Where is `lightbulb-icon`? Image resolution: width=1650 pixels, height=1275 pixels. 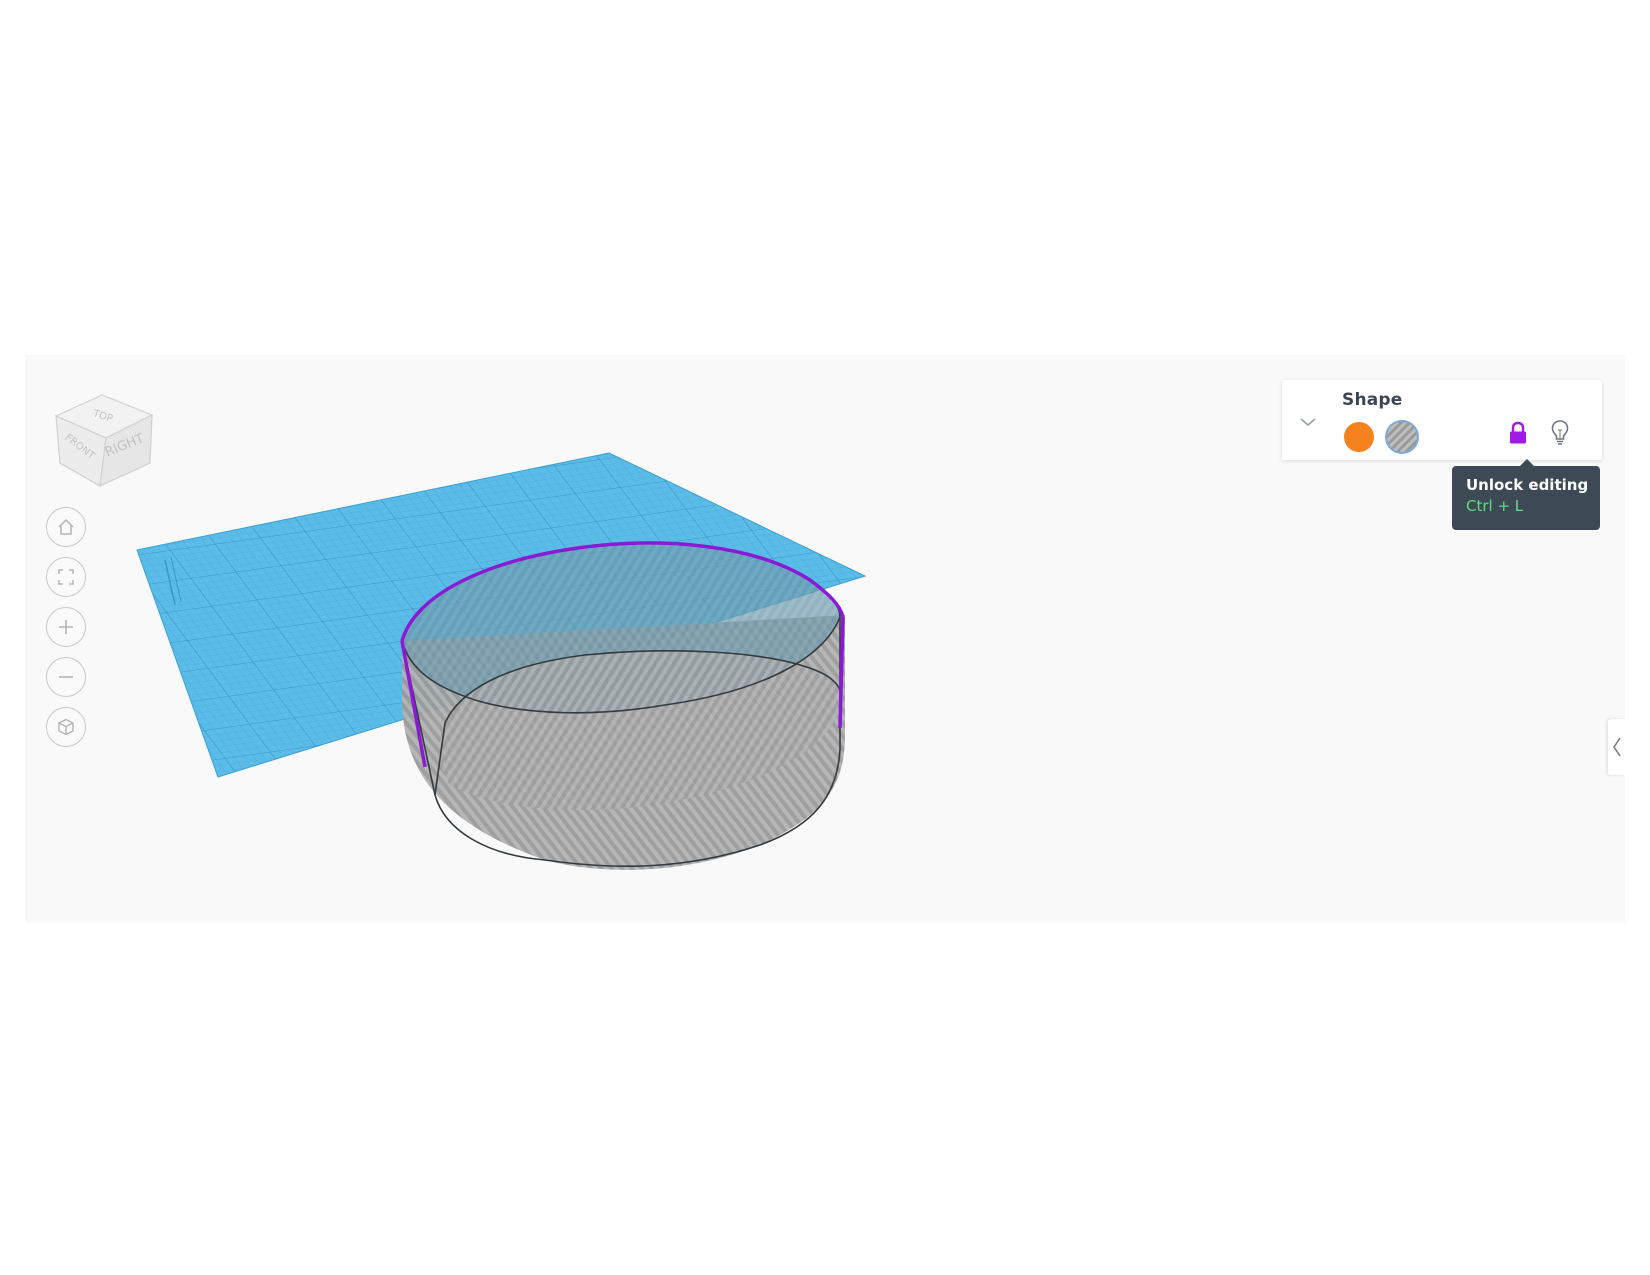
lightbulb-icon is located at coordinates (1560, 433).